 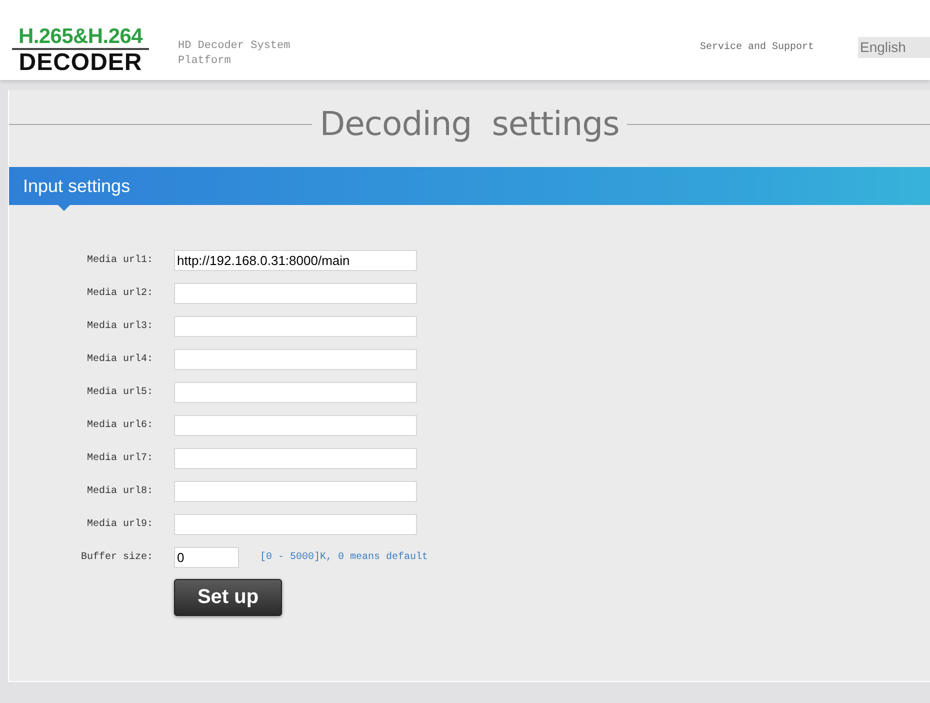 What do you see at coordinates (757, 47) in the screenshot?
I see `support-link: Service and Support` at bounding box center [757, 47].